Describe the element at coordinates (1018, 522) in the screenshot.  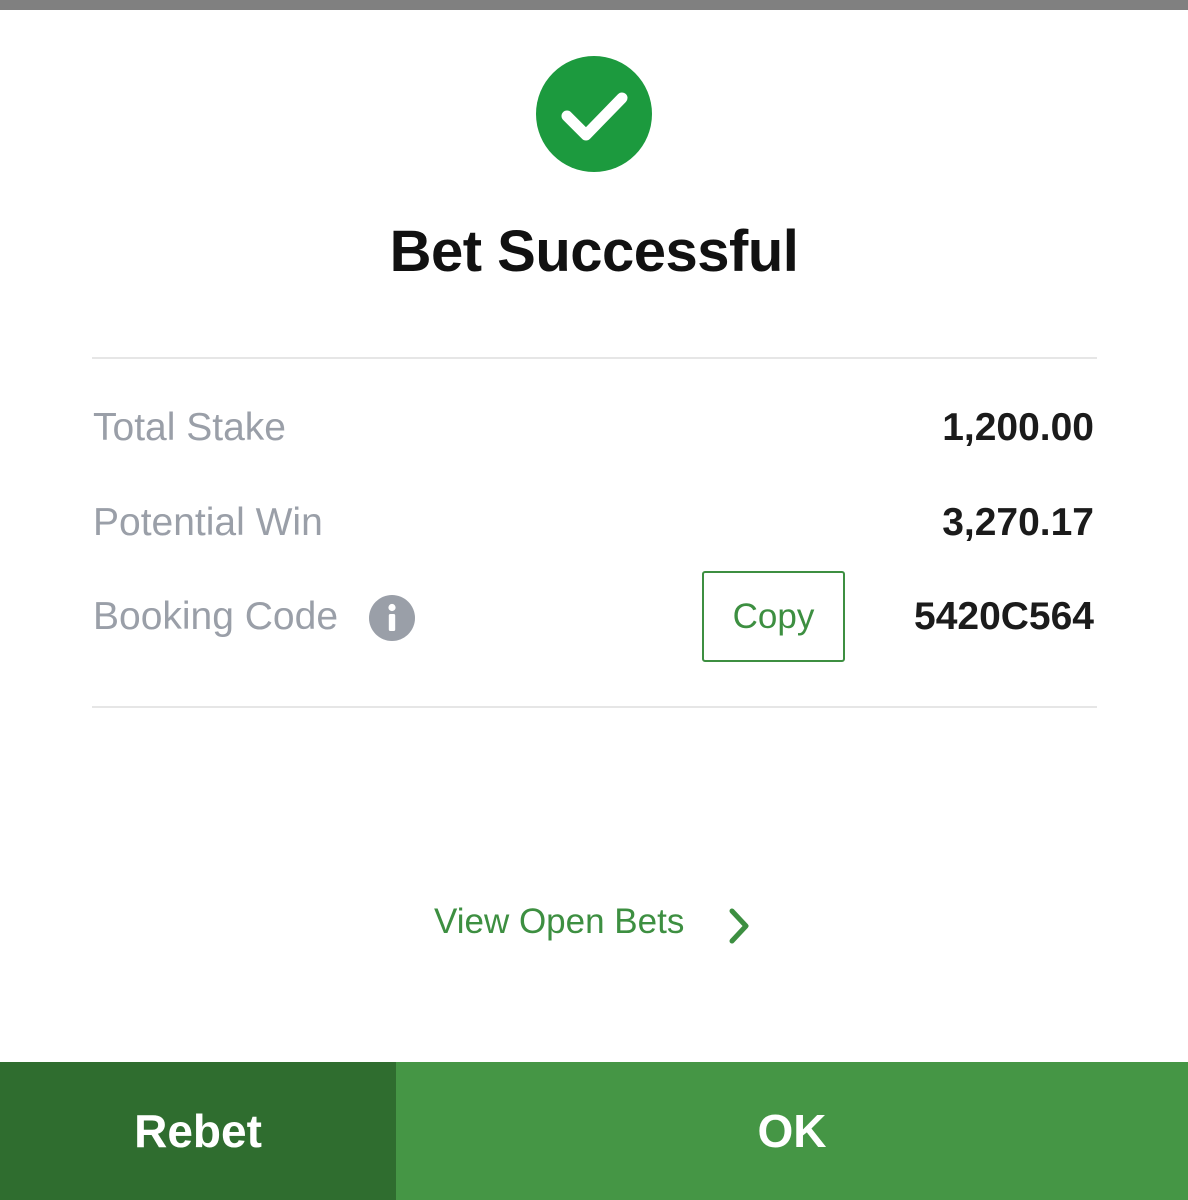
I see `potential-win-value: 3,270.17` at that location.